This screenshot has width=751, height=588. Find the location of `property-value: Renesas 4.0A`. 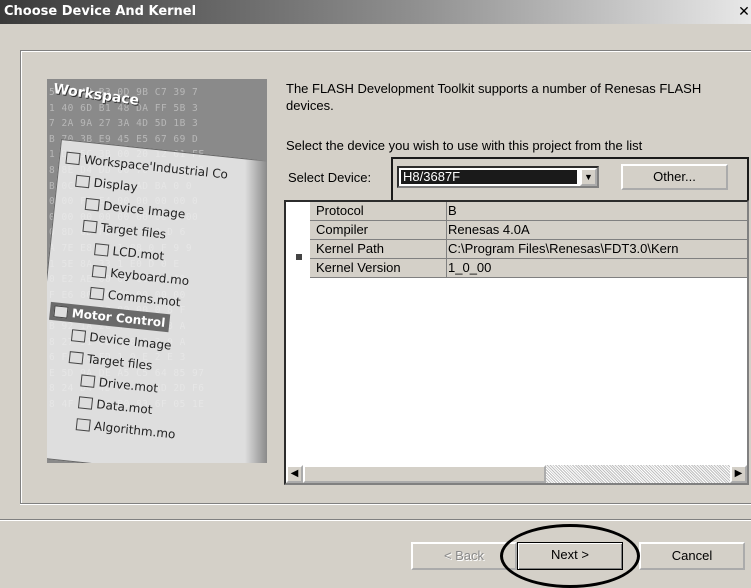

property-value: Renesas 4.0A is located at coordinates (489, 229).